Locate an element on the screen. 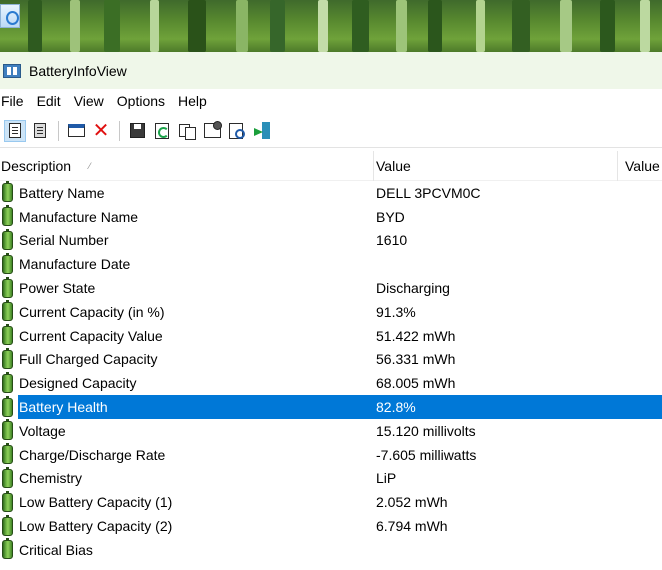  value-cell: 91.3% is located at coordinates (396, 311).